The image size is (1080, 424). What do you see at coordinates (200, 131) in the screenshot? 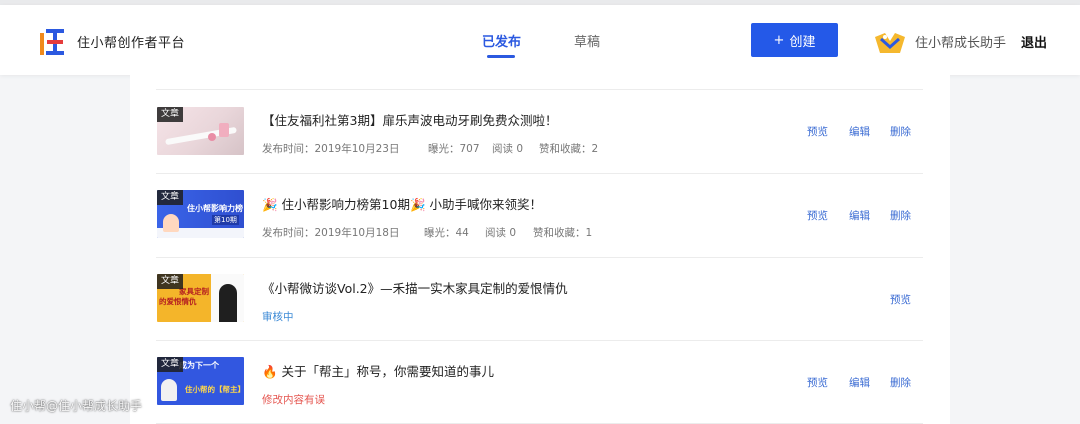
I see `article-thumbnail: 文章` at bounding box center [200, 131].